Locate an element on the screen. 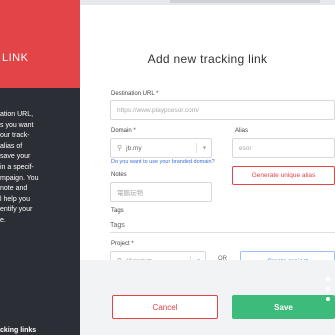  destination-url-label: Destination URL * is located at coordinates (135, 94).